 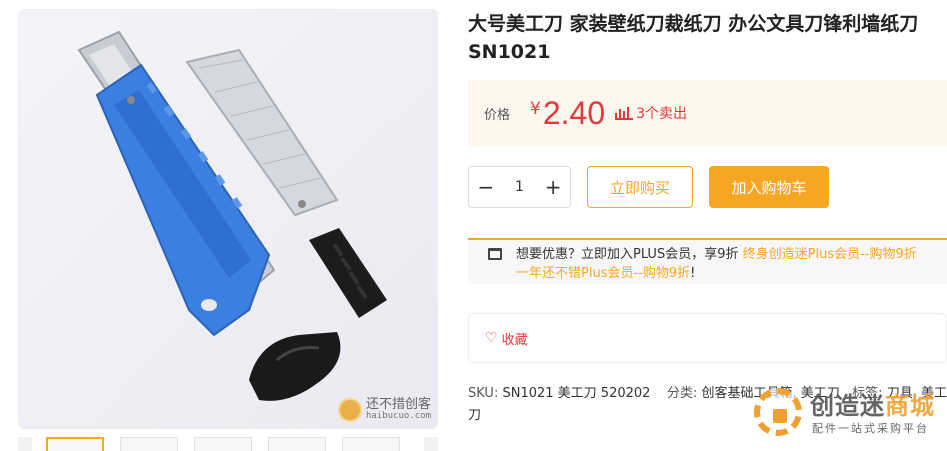 I want to click on currency-symbol: ¥, so click(x=535, y=109).